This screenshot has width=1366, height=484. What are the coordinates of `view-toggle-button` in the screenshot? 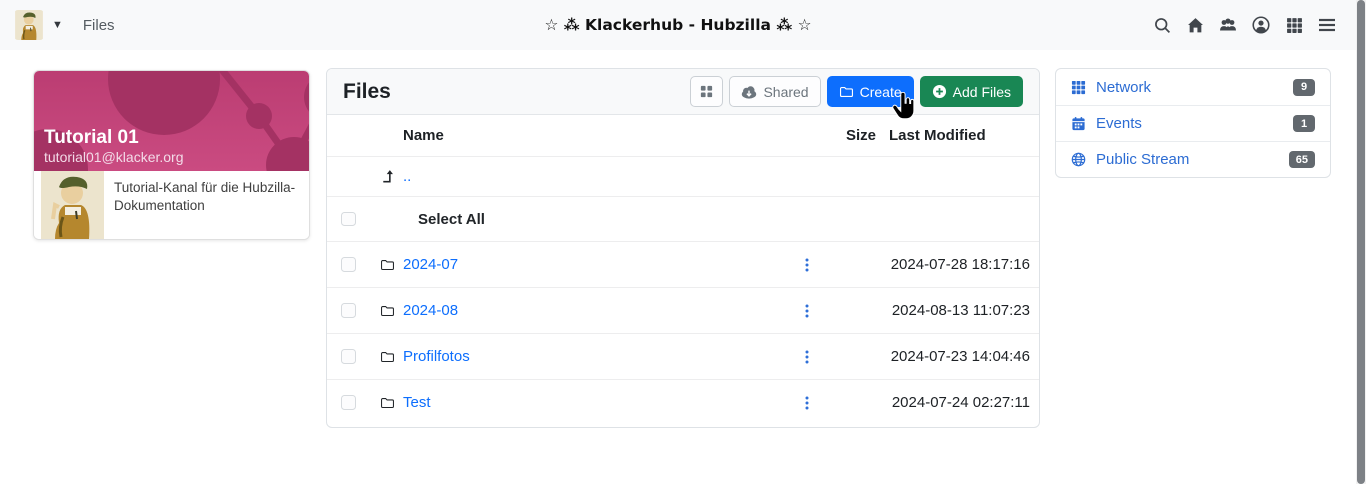 It's located at (707, 91).